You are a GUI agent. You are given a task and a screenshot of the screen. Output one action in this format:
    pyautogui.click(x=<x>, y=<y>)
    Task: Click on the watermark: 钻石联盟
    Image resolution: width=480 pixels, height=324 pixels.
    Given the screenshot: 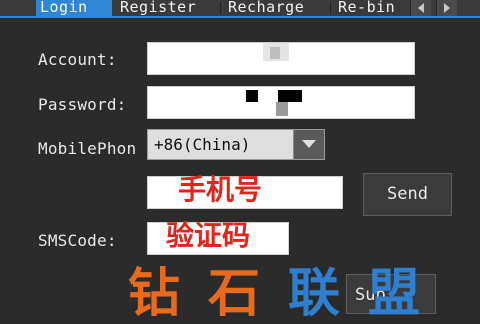 What is the action you would take?
    pyautogui.click(x=288, y=294)
    